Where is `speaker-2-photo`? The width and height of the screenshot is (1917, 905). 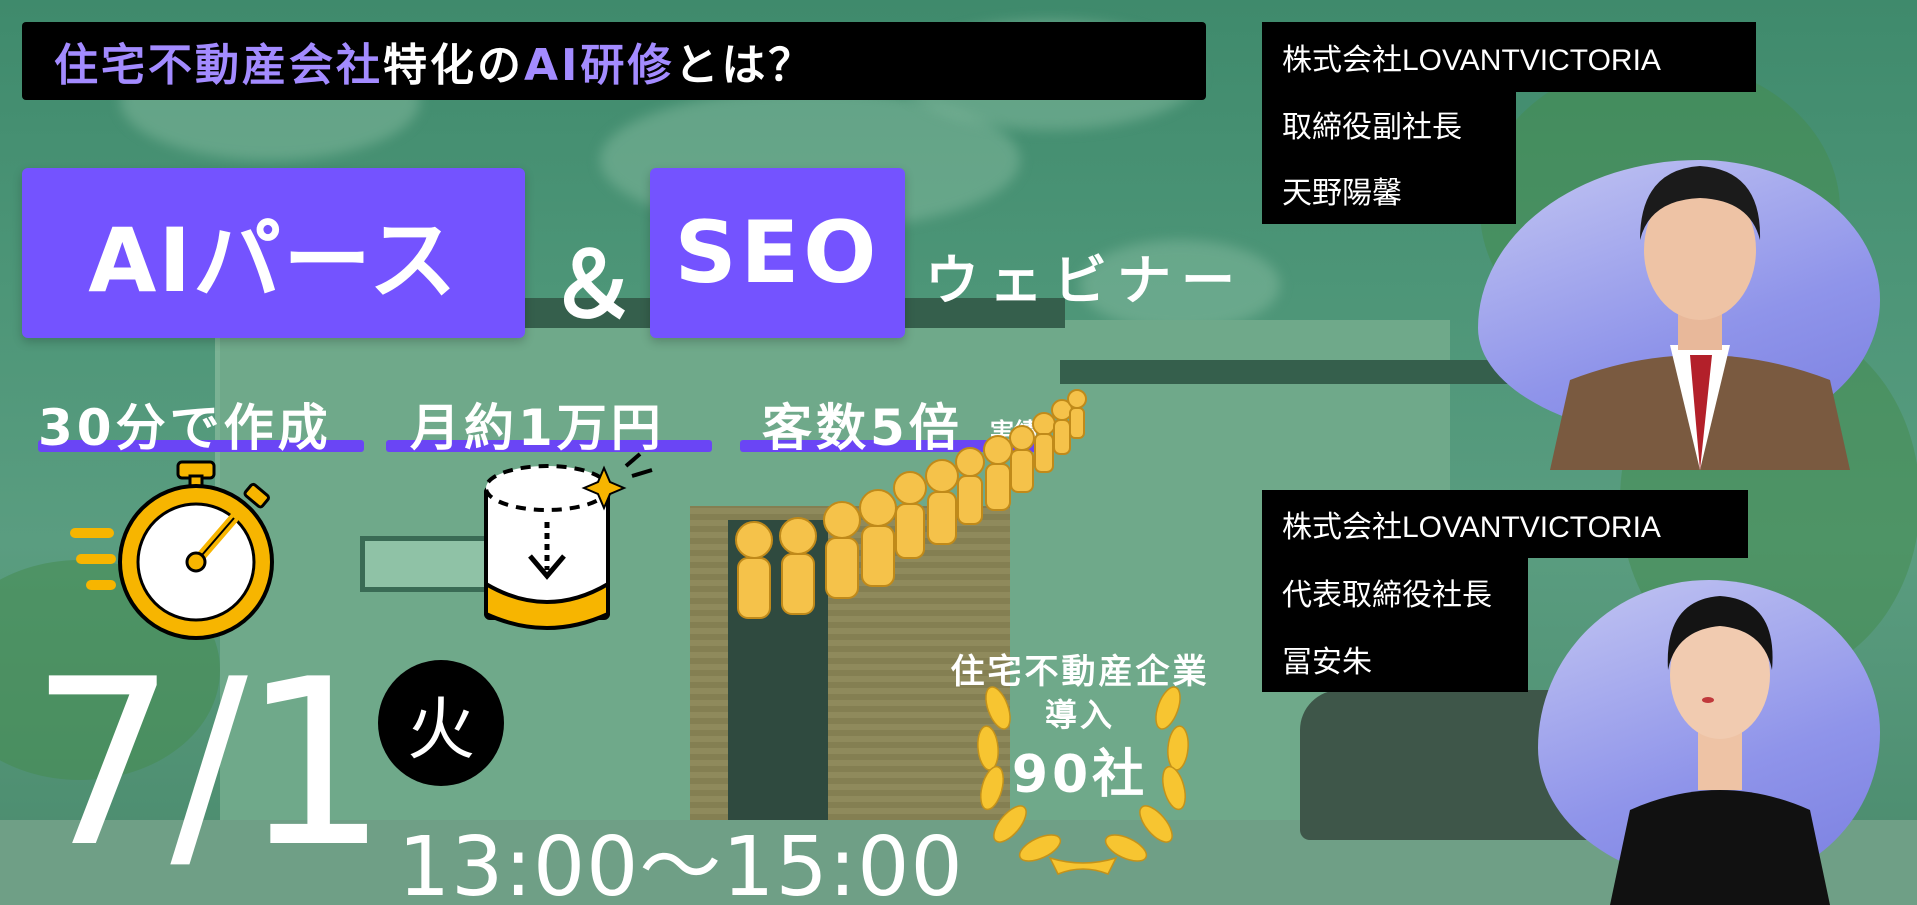 speaker-2-photo is located at coordinates (1720, 750).